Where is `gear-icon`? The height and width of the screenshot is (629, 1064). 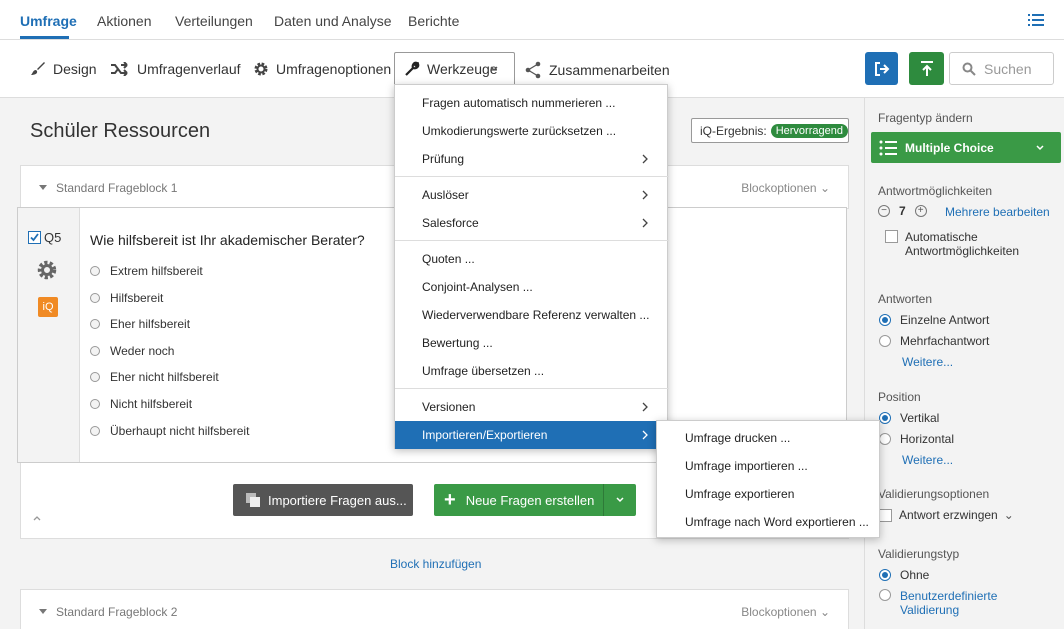 gear-icon is located at coordinates (47, 271).